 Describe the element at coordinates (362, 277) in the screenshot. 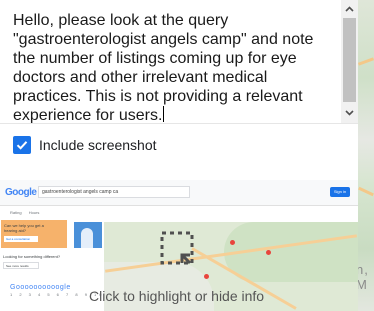

I see `background-map-label: n, M` at that location.